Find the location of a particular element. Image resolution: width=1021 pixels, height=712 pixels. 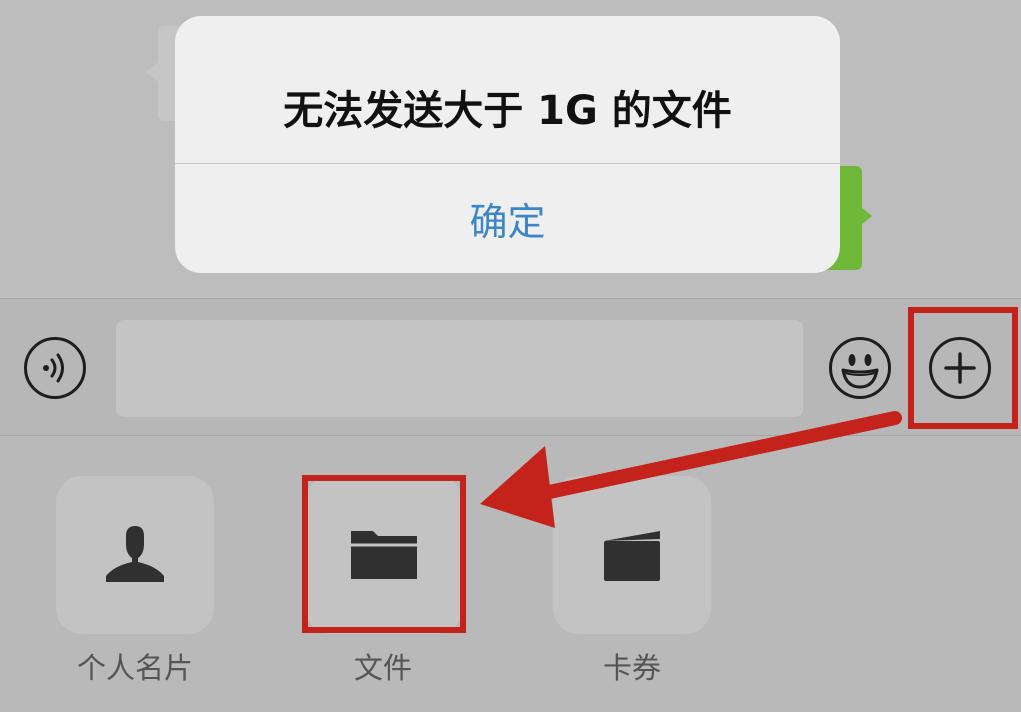

panel-item-card-coupon-label: 卡券 is located at coordinates (631, 668).